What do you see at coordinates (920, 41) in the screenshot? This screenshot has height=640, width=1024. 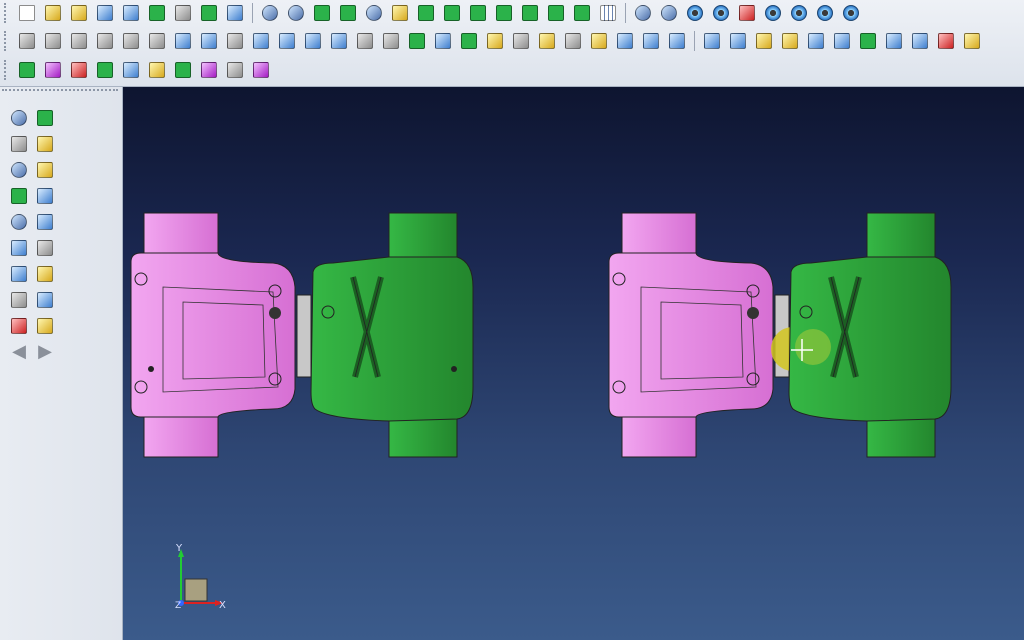 I see `solid-i-button` at bounding box center [920, 41].